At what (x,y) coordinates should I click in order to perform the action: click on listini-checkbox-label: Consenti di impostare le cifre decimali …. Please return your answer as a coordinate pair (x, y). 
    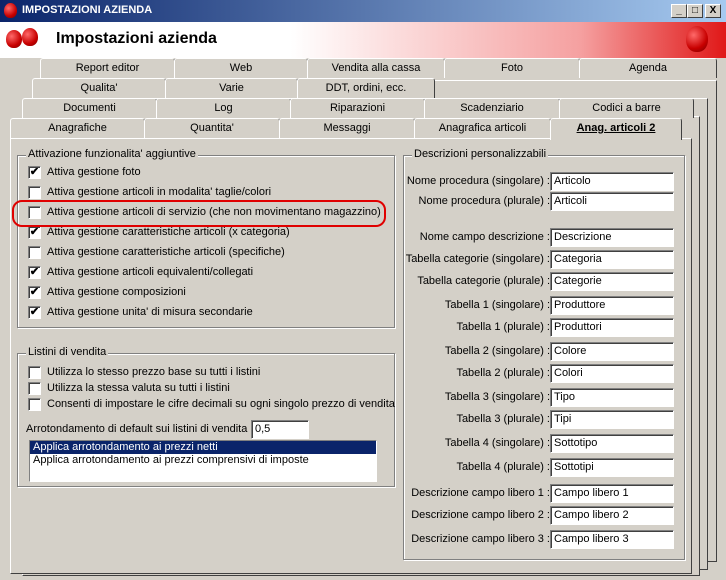
    Looking at the image, I should click on (221, 404).